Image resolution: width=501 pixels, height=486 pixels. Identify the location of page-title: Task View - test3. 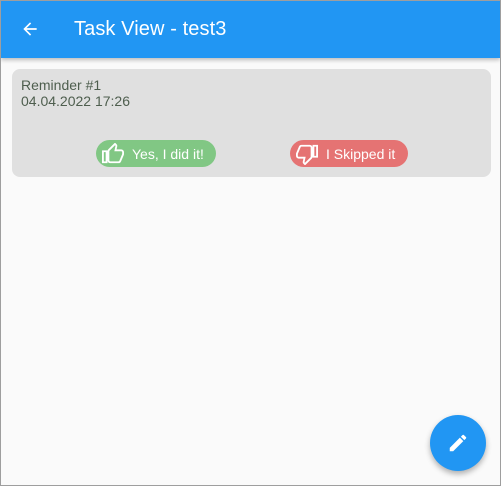
(150, 29).